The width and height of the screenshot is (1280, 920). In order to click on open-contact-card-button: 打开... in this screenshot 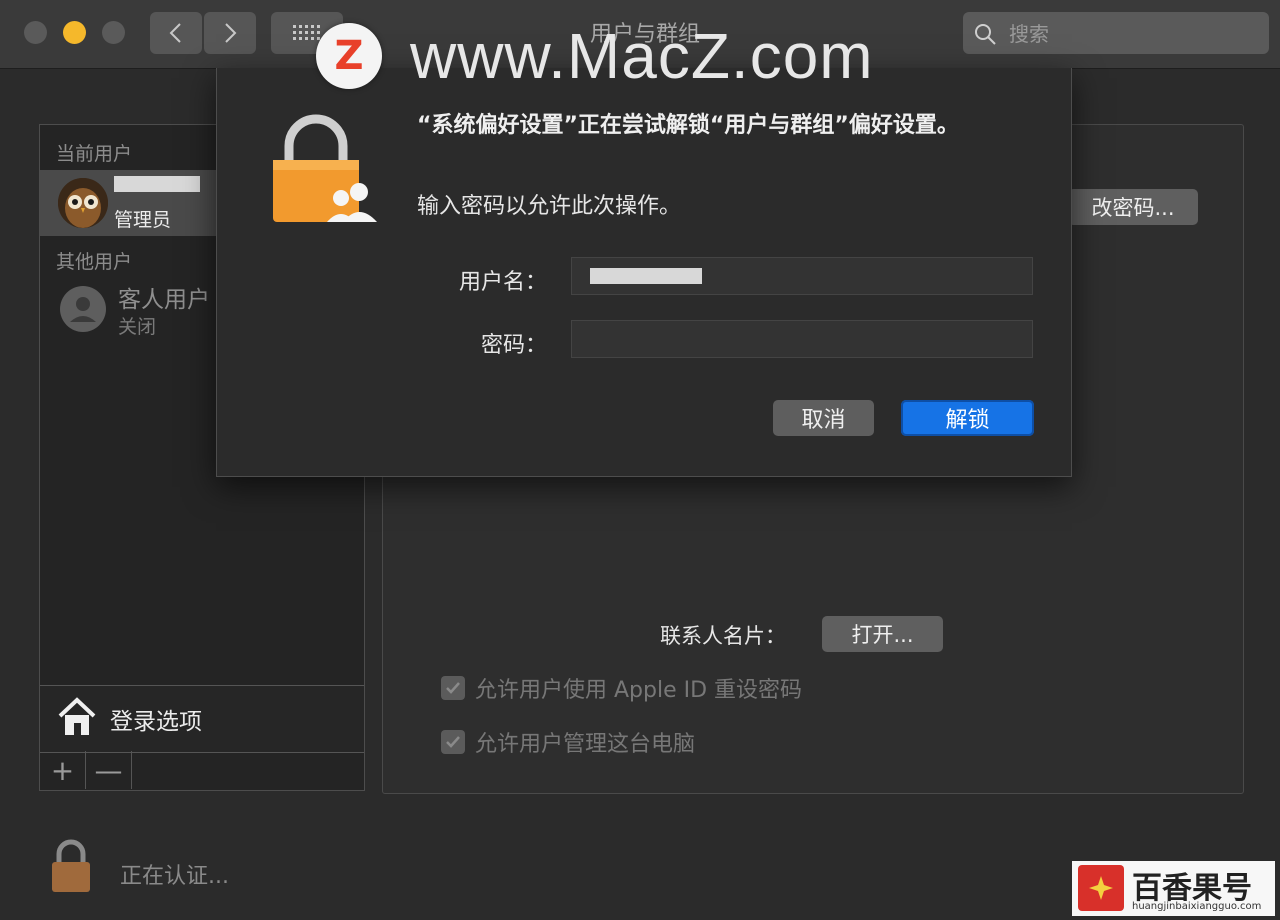, I will do `click(882, 634)`.